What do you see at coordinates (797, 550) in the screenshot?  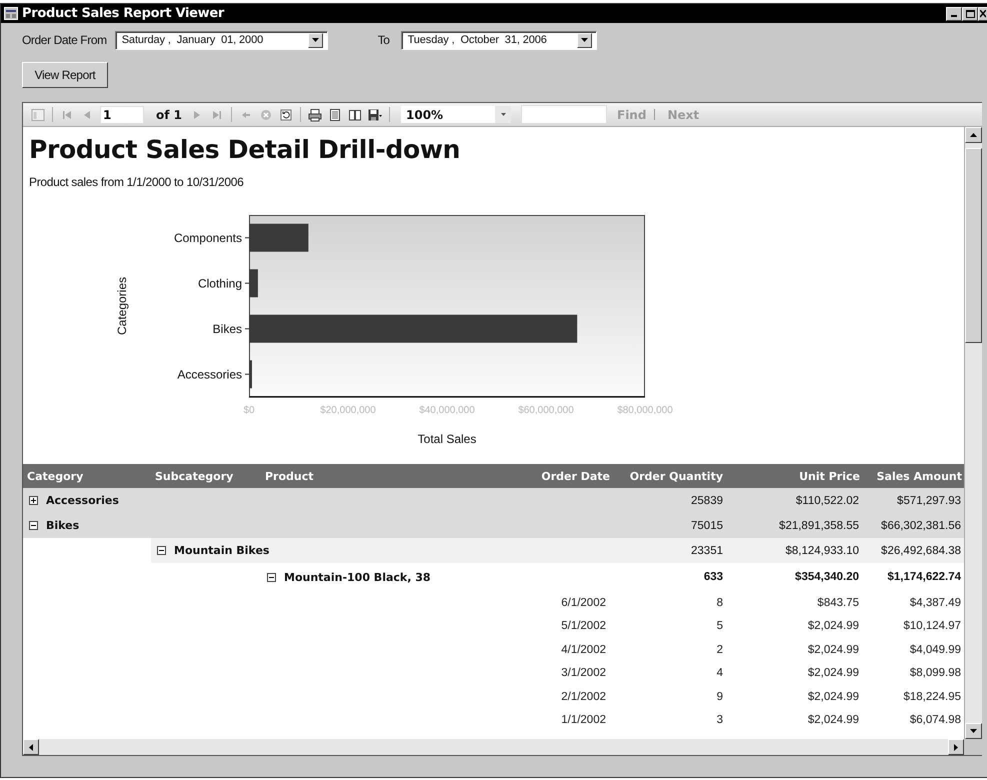 I see `table-cell: $8,124,933.10` at bounding box center [797, 550].